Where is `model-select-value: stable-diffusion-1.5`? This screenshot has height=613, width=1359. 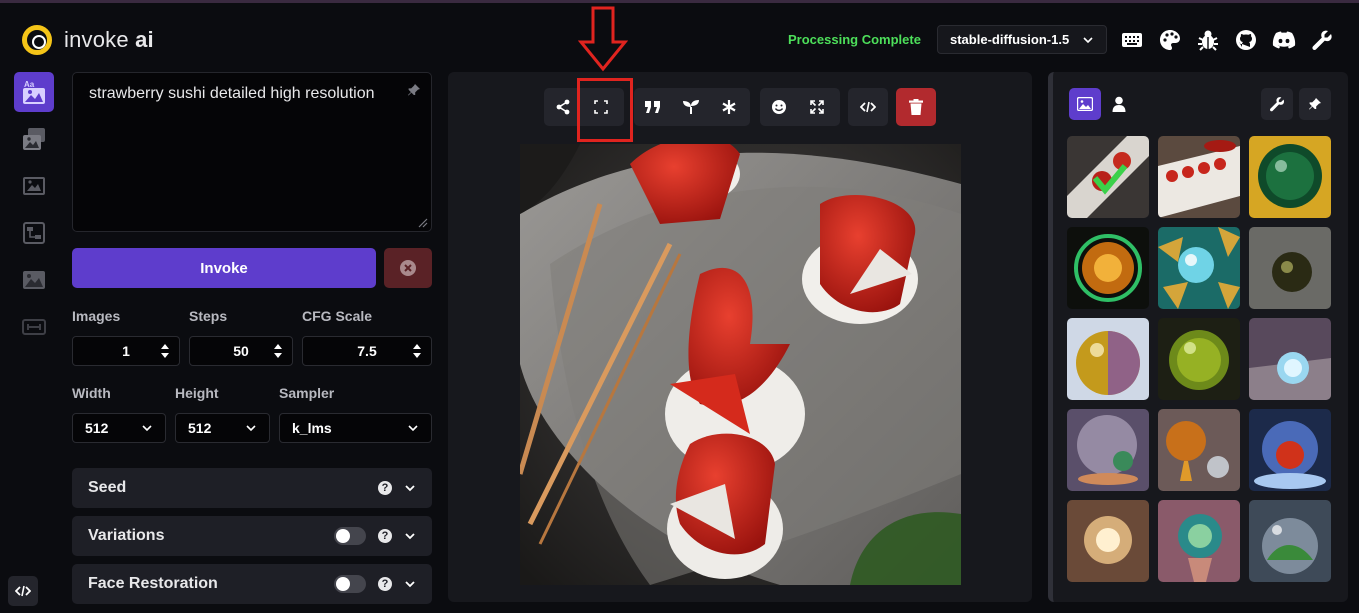 model-select-value: stable-diffusion-1.5 is located at coordinates (1010, 39).